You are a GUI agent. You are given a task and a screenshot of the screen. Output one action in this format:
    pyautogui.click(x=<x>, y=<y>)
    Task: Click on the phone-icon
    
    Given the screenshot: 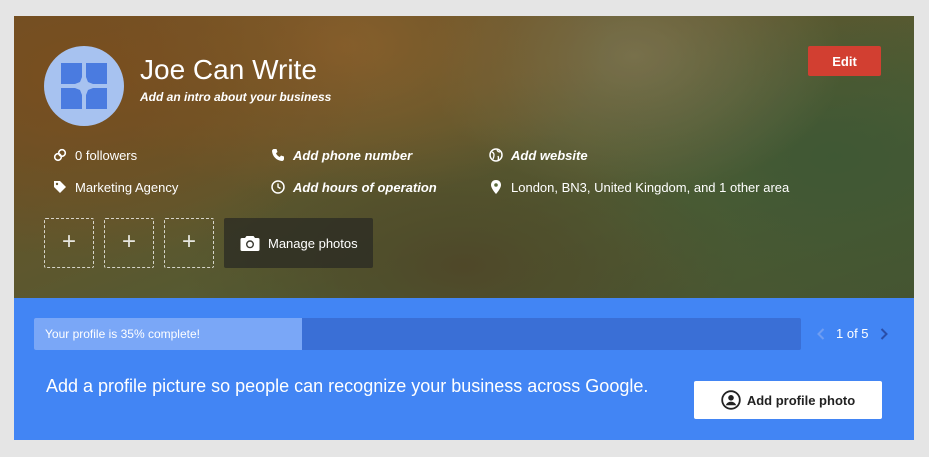 What is the action you would take?
    pyautogui.click(x=278, y=155)
    